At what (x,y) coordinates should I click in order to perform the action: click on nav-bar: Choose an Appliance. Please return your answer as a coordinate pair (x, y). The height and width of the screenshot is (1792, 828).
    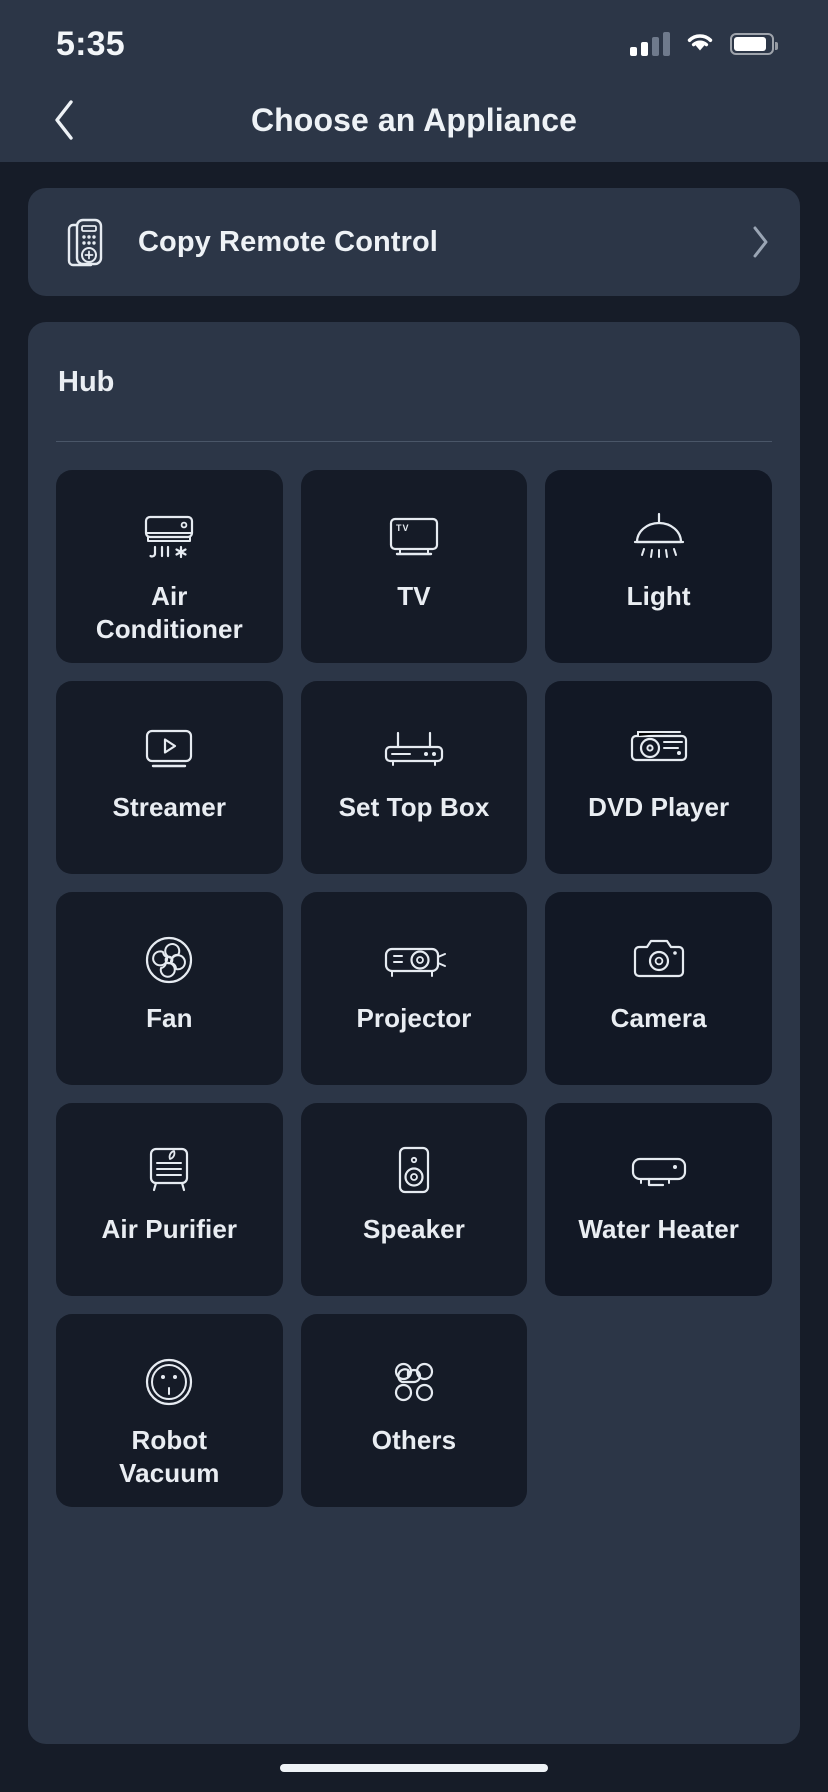
    Looking at the image, I should click on (414, 120).